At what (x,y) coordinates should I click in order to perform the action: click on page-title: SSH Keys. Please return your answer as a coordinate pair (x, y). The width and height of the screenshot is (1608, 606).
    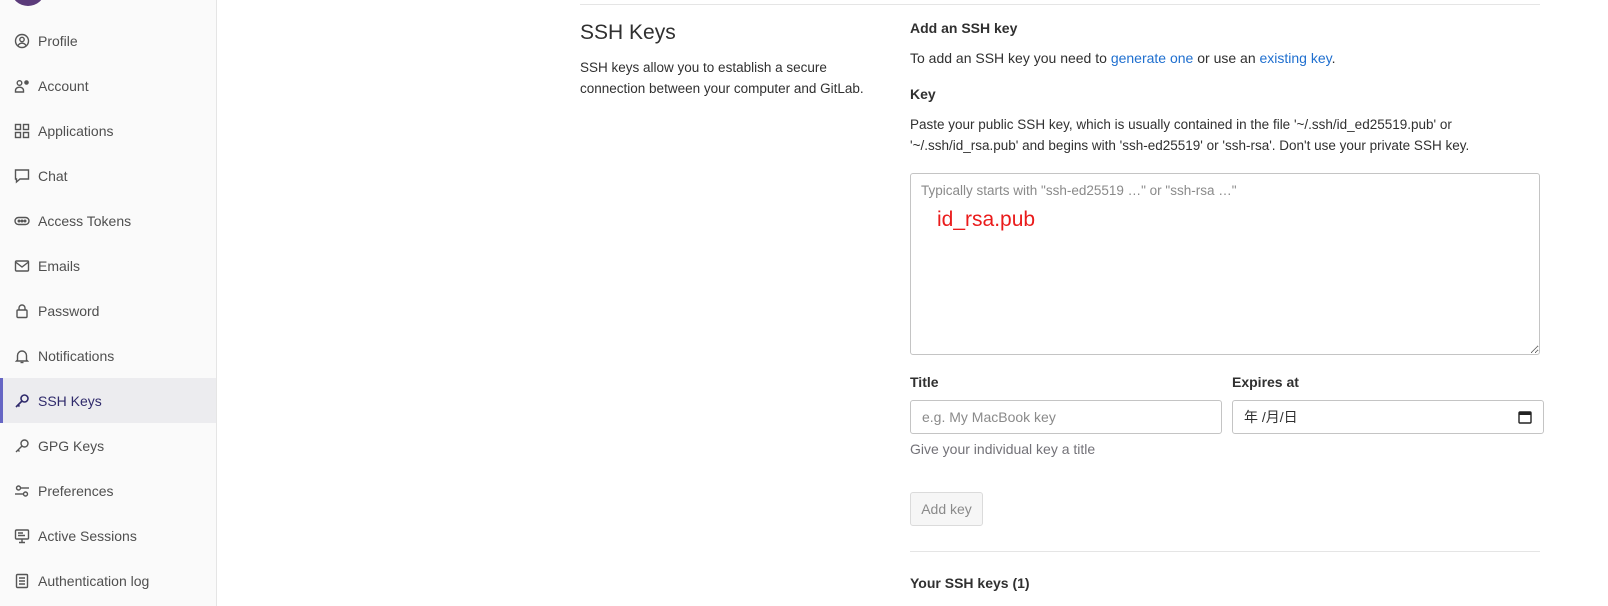
    Looking at the image, I should click on (628, 32).